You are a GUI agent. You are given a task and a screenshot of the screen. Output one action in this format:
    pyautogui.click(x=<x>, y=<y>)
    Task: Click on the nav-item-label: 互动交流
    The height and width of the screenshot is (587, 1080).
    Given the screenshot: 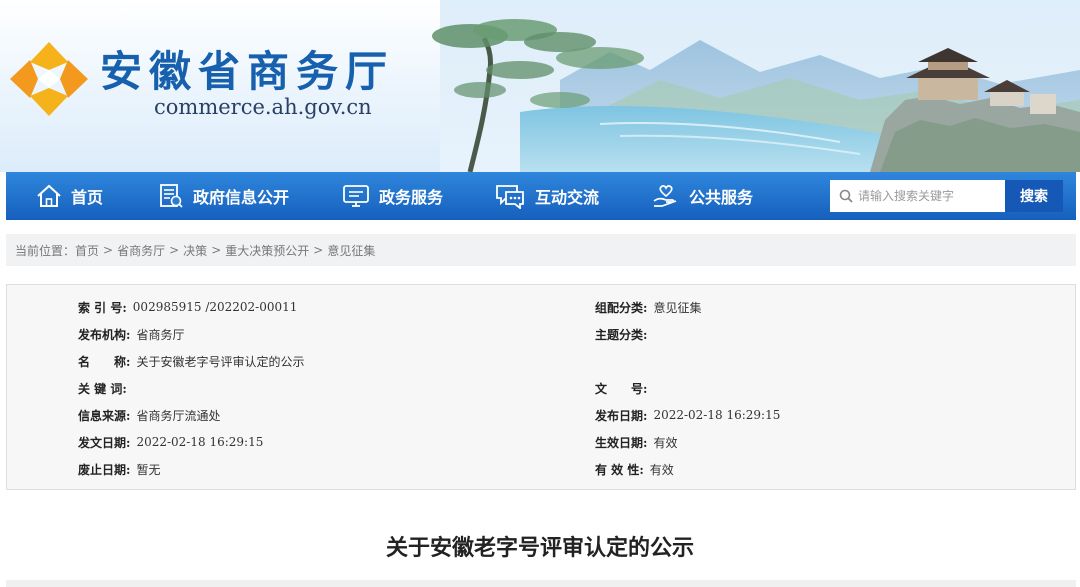 What is the action you would take?
    pyautogui.click(x=567, y=197)
    